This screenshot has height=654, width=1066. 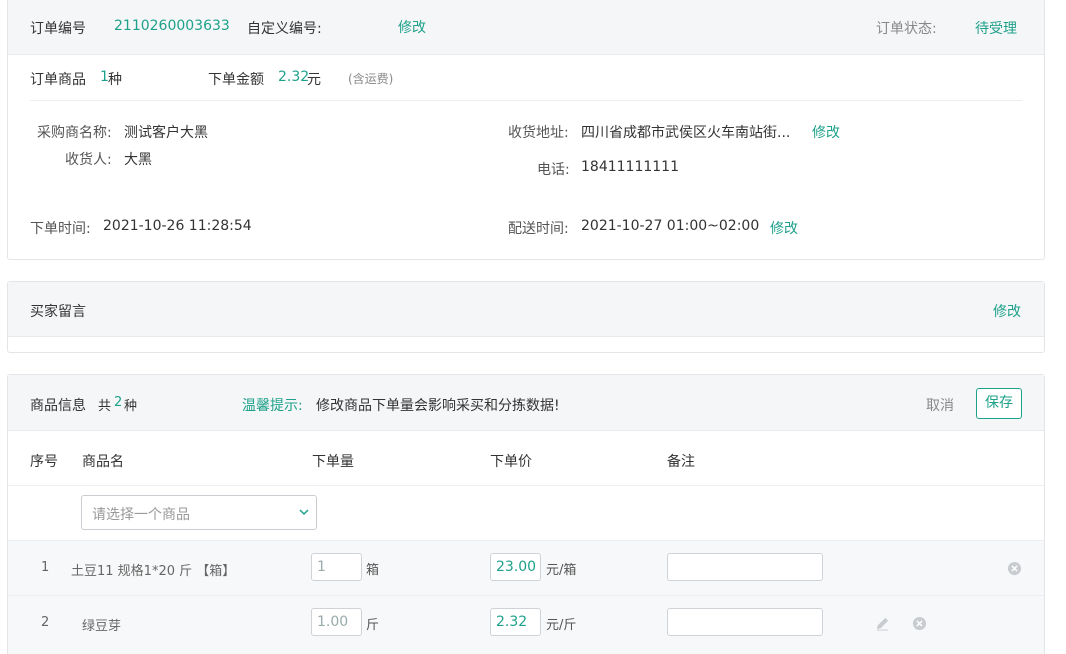 What do you see at coordinates (58, 29) in the screenshot?
I see `order-id-label: 订单编号` at bounding box center [58, 29].